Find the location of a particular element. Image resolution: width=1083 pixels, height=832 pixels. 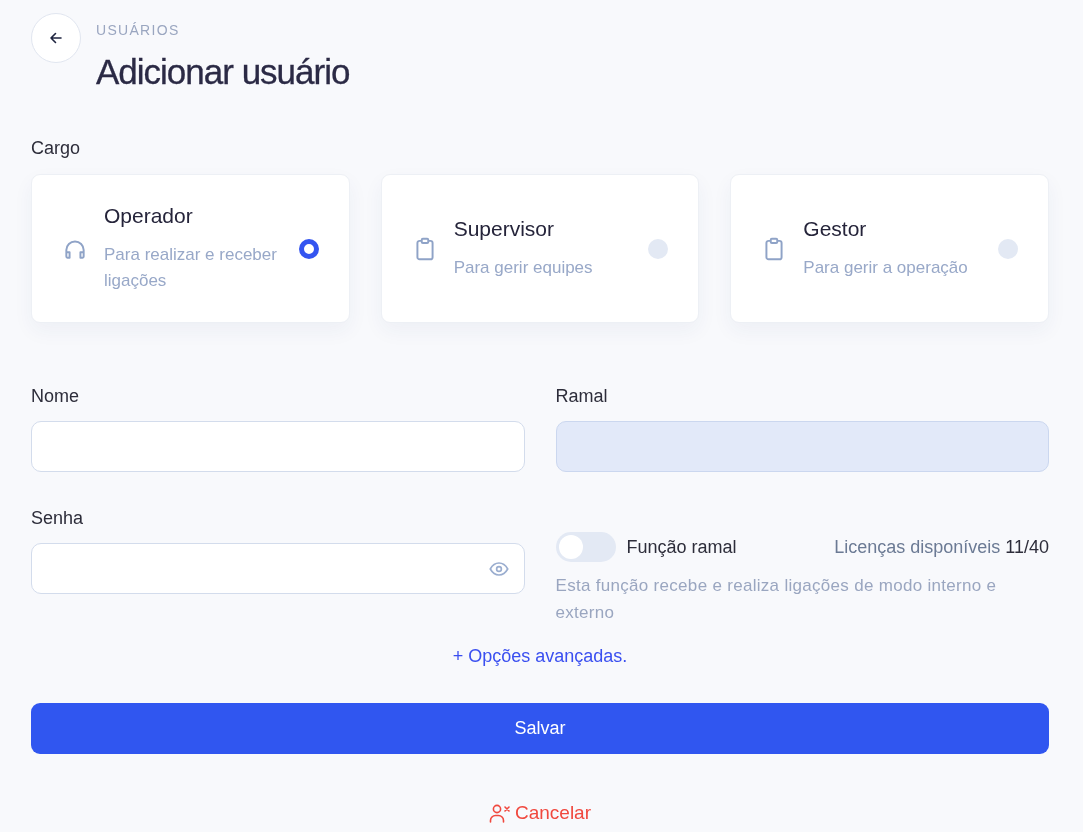

input-field is located at coordinates (278, 446).